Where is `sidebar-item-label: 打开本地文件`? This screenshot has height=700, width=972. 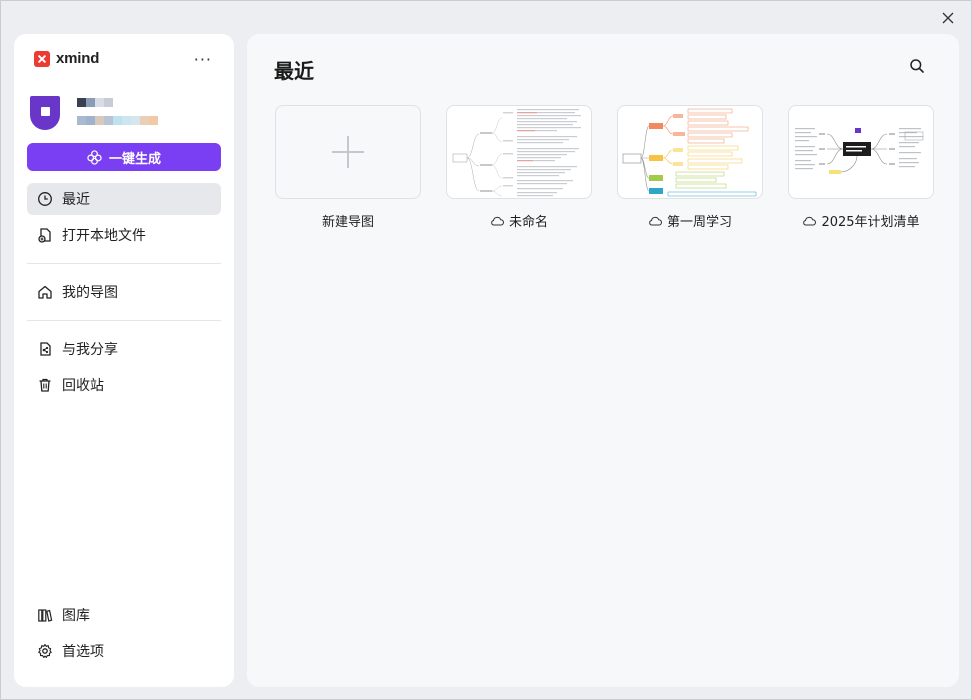
sidebar-item-label: 打开本地文件 is located at coordinates (104, 236).